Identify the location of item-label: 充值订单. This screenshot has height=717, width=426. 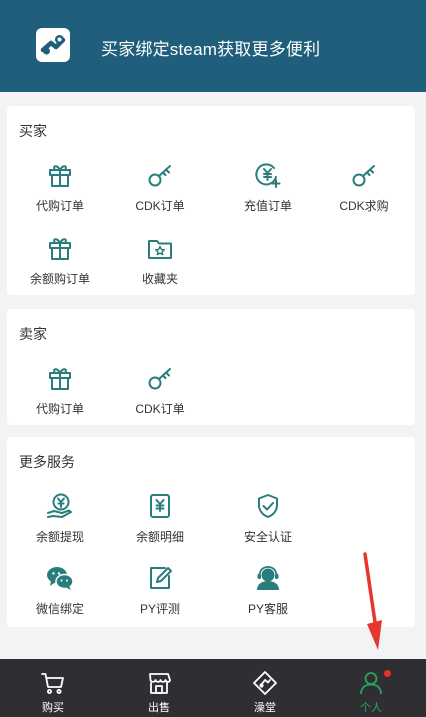
(267, 206).